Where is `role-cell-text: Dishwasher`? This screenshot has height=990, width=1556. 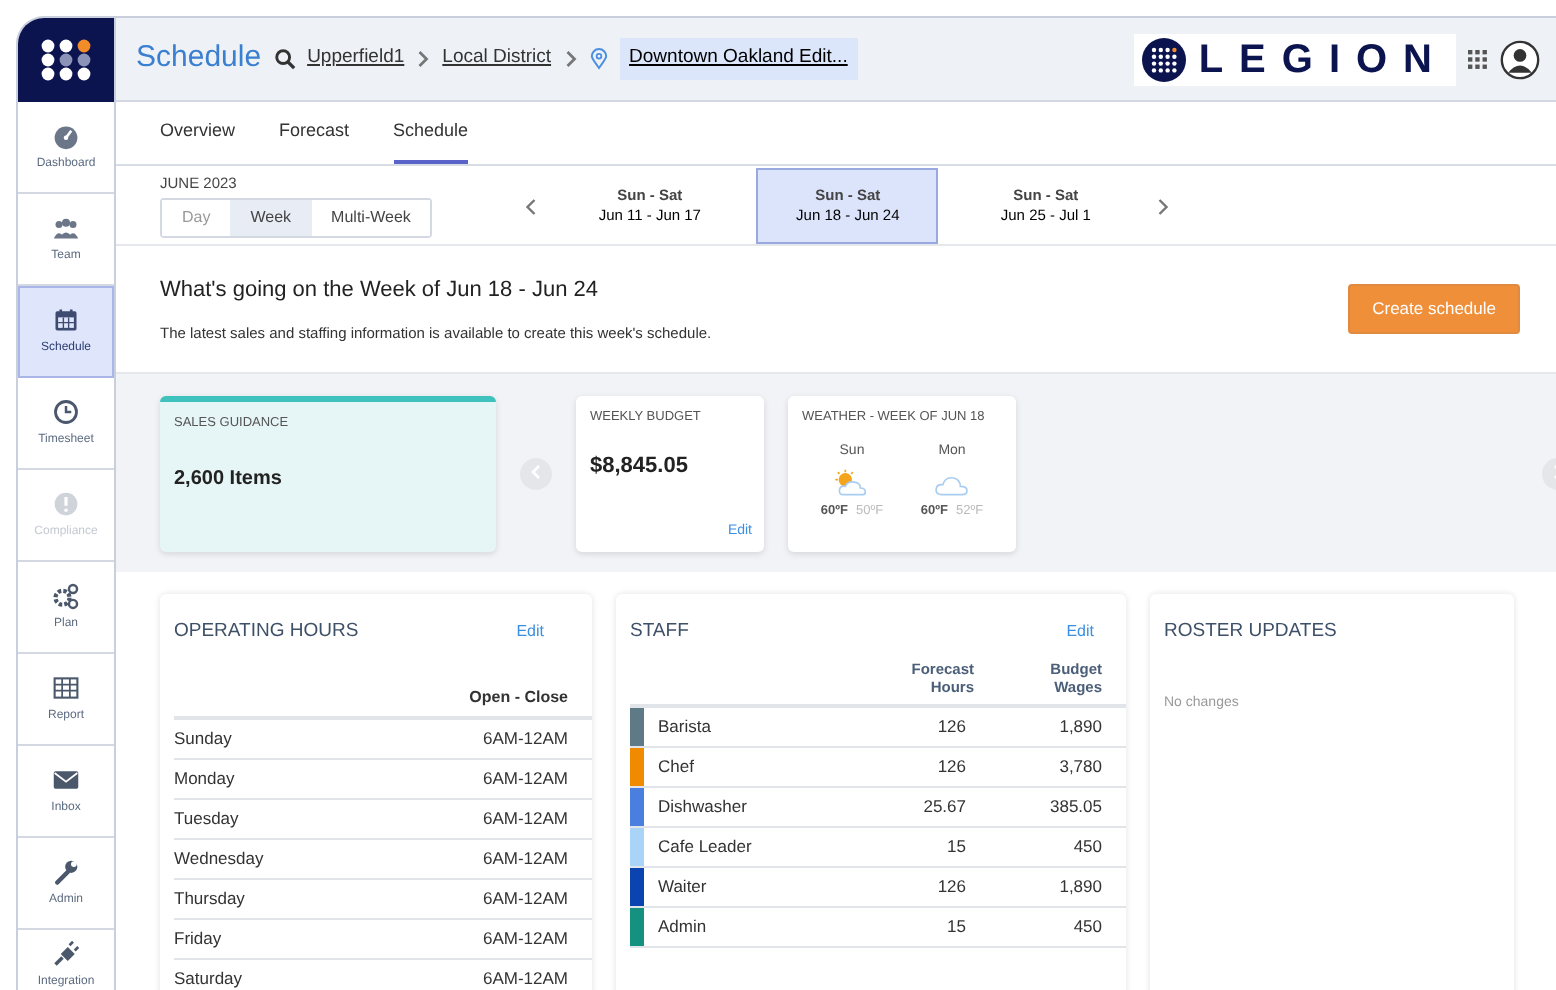
role-cell-text: Dishwasher is located at coordinates (702, 806).